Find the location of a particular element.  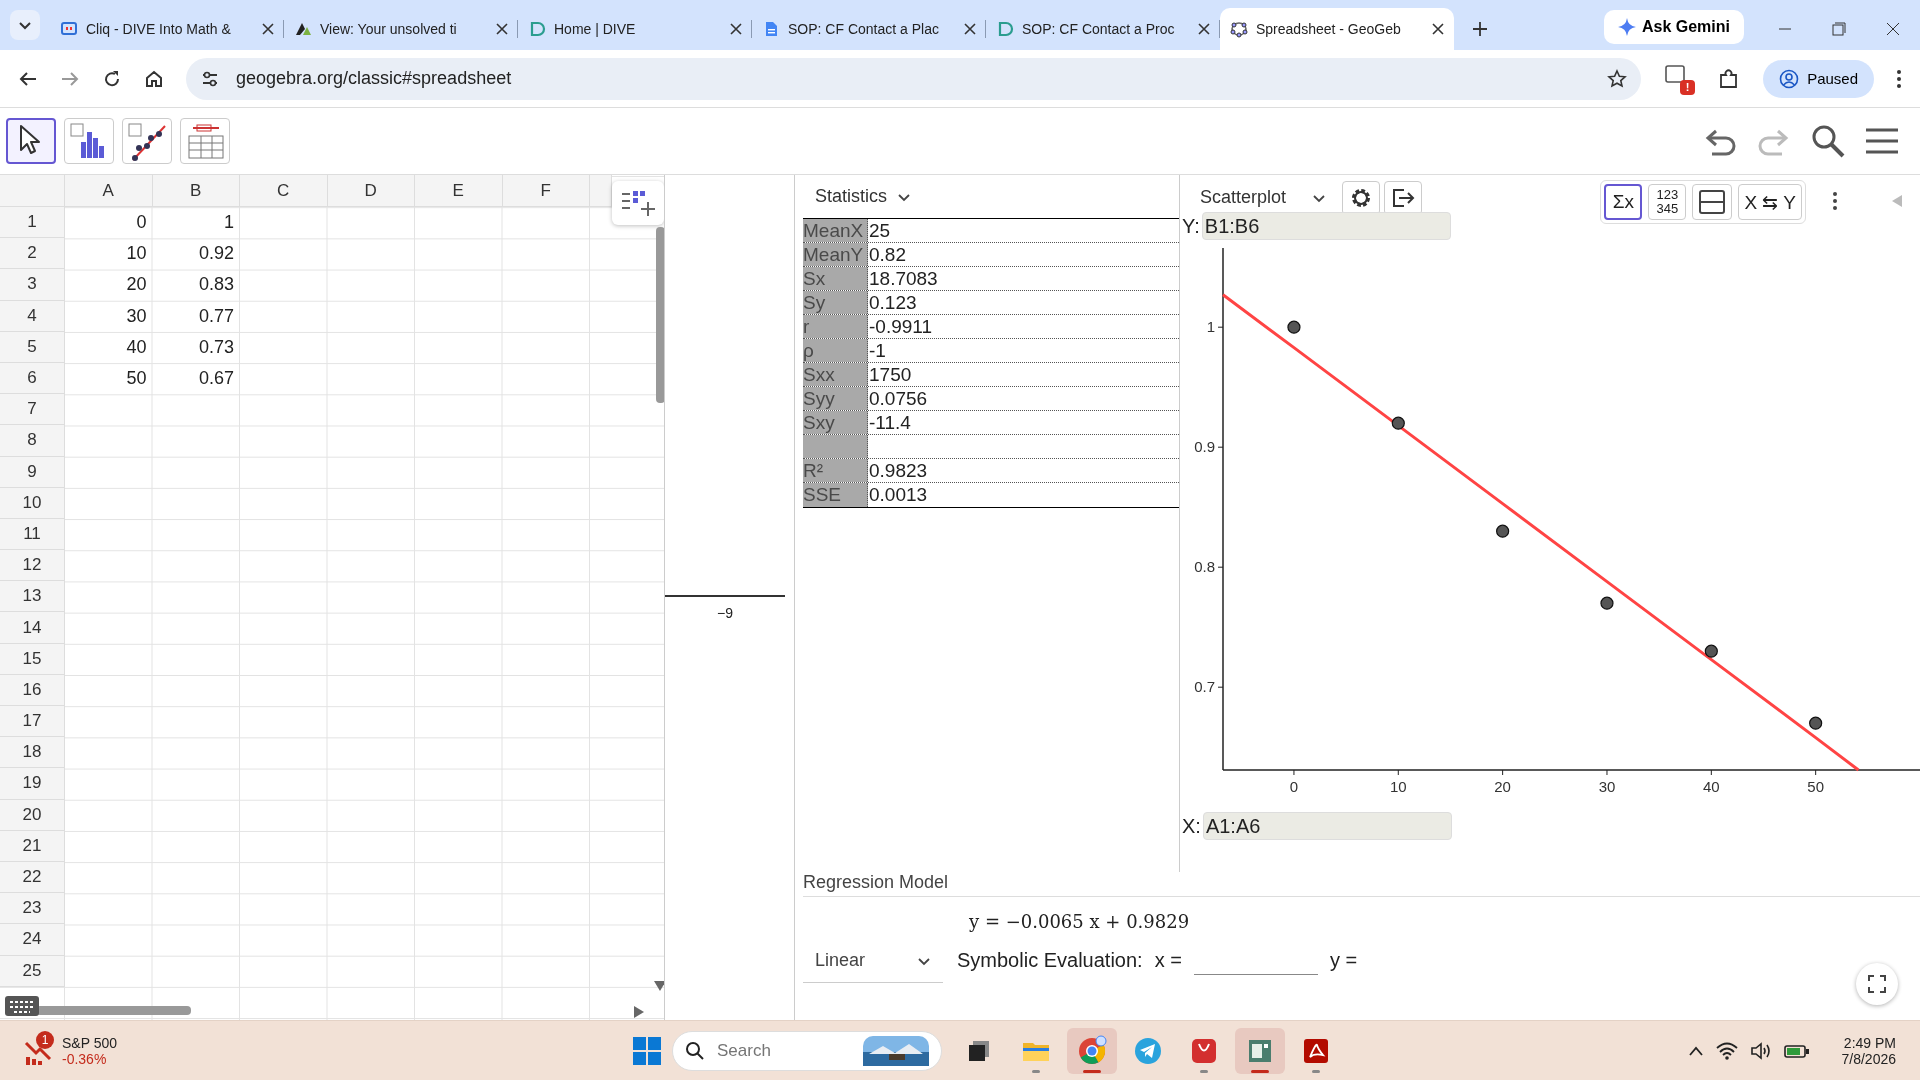

table-cell: 0 is located at coordinates (109, 223).